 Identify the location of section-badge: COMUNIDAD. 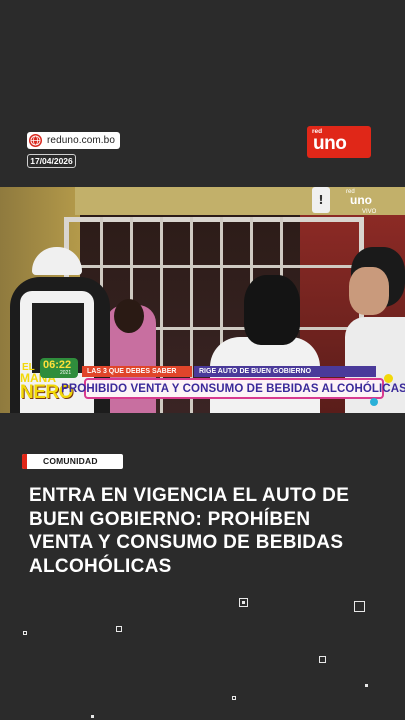
(72, 461).